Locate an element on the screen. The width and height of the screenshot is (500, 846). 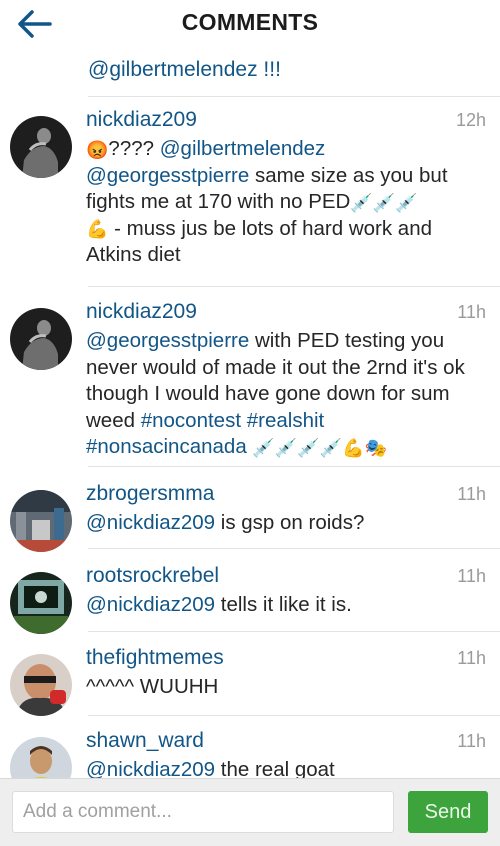
hashtag-link: #realshit is located at coordinates (286, 420).